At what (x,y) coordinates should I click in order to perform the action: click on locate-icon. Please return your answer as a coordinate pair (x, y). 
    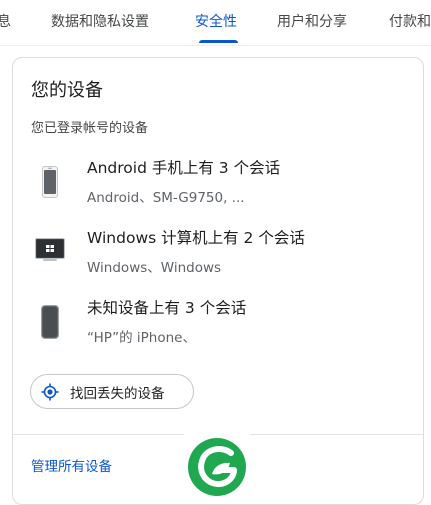
    Looking at the image, I should click on (50, 392).